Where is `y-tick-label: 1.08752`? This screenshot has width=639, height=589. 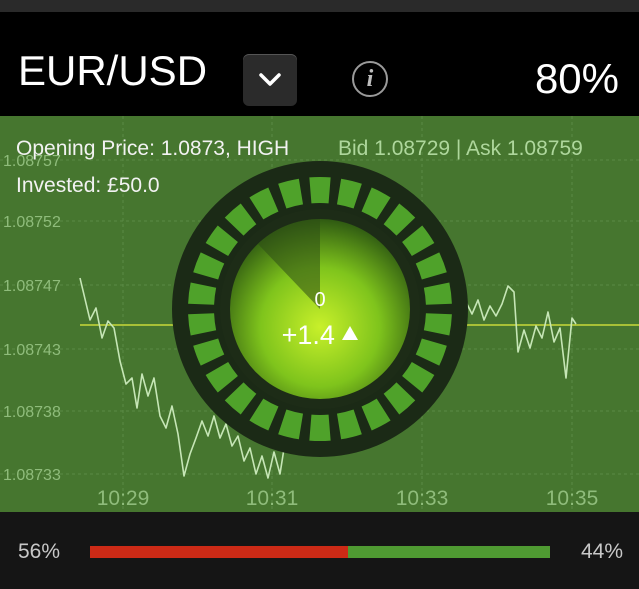
y-tick-label: 1.08752 is located at coordinates (32, 222).